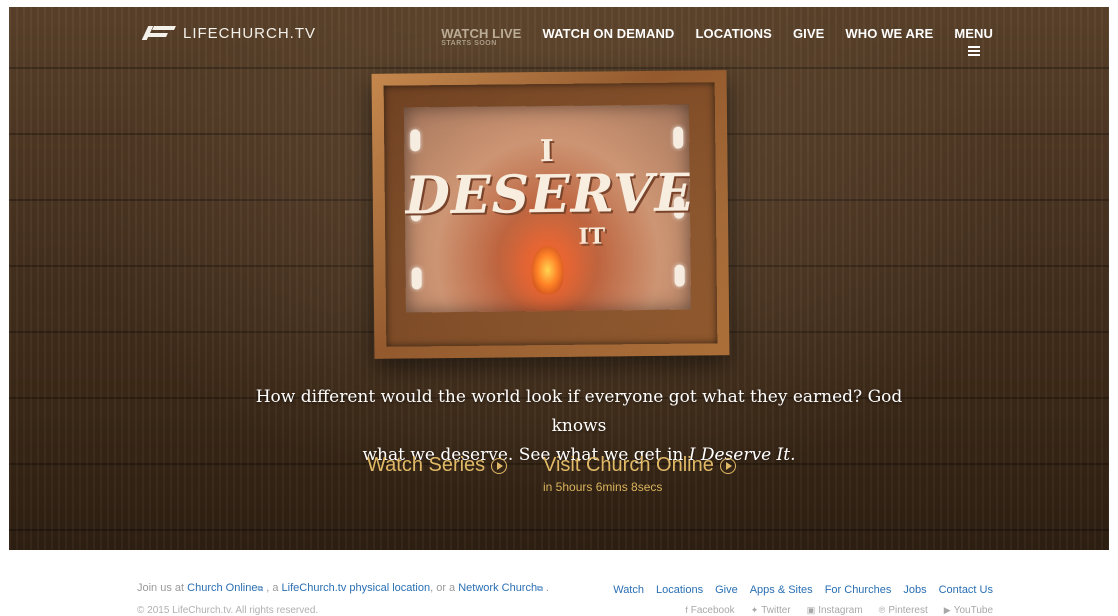 This screenshot has width=1118, height=616. I want to click on join-end: ., so click(545, 588).